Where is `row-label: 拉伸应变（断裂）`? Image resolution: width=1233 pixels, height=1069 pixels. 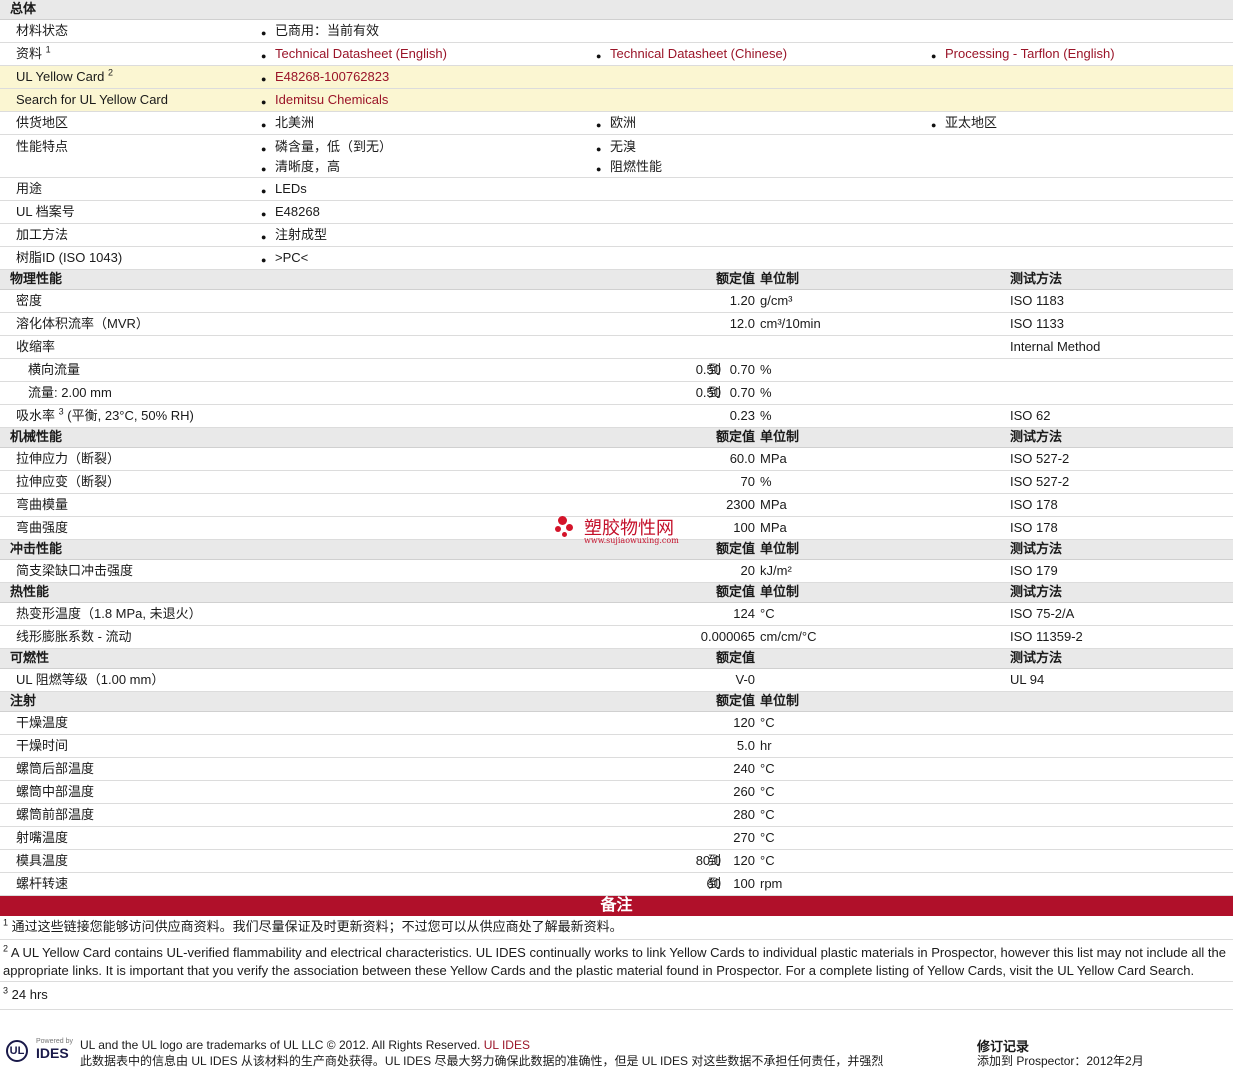
row-label: 拉伸应变（断裂） is located at coordinates (68, 481).